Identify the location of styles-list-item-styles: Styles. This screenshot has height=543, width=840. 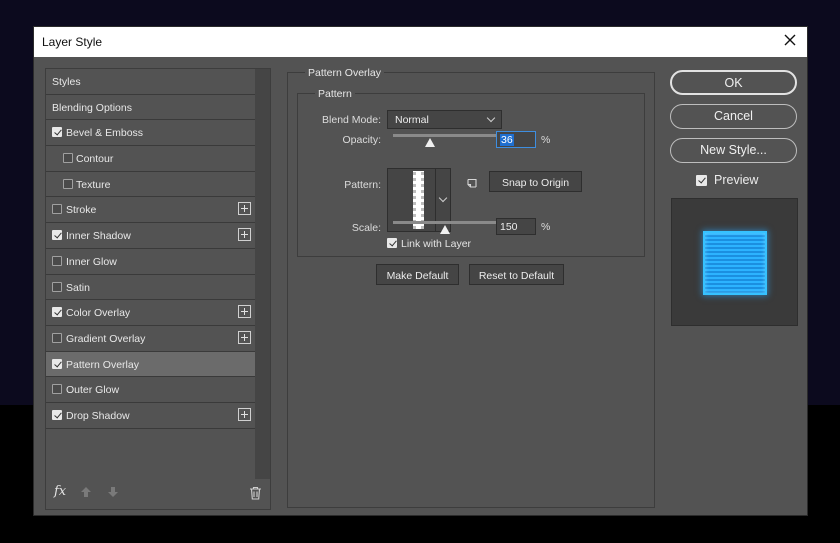
(150, 82).